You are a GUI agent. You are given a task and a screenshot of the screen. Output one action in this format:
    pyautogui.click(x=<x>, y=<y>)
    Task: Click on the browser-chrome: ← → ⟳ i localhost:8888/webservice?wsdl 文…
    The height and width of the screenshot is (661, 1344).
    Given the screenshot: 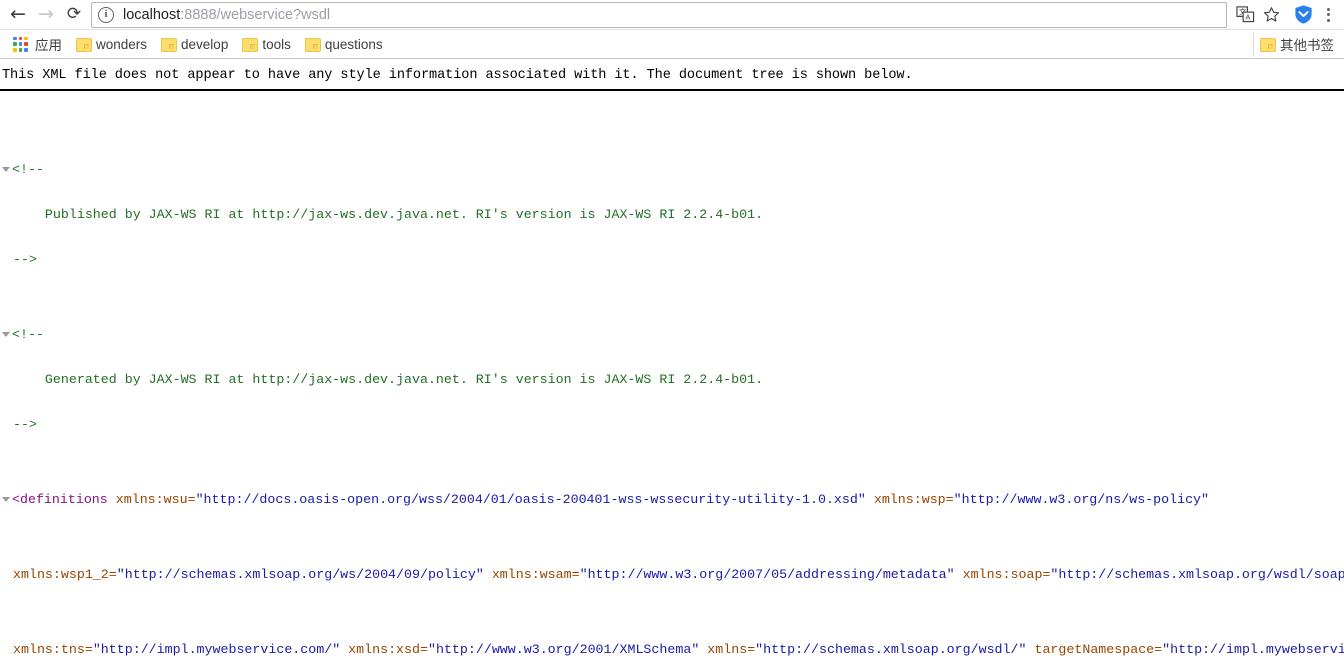 What is the action you would take?
    pyautogui.click(x=672, y=29)
    